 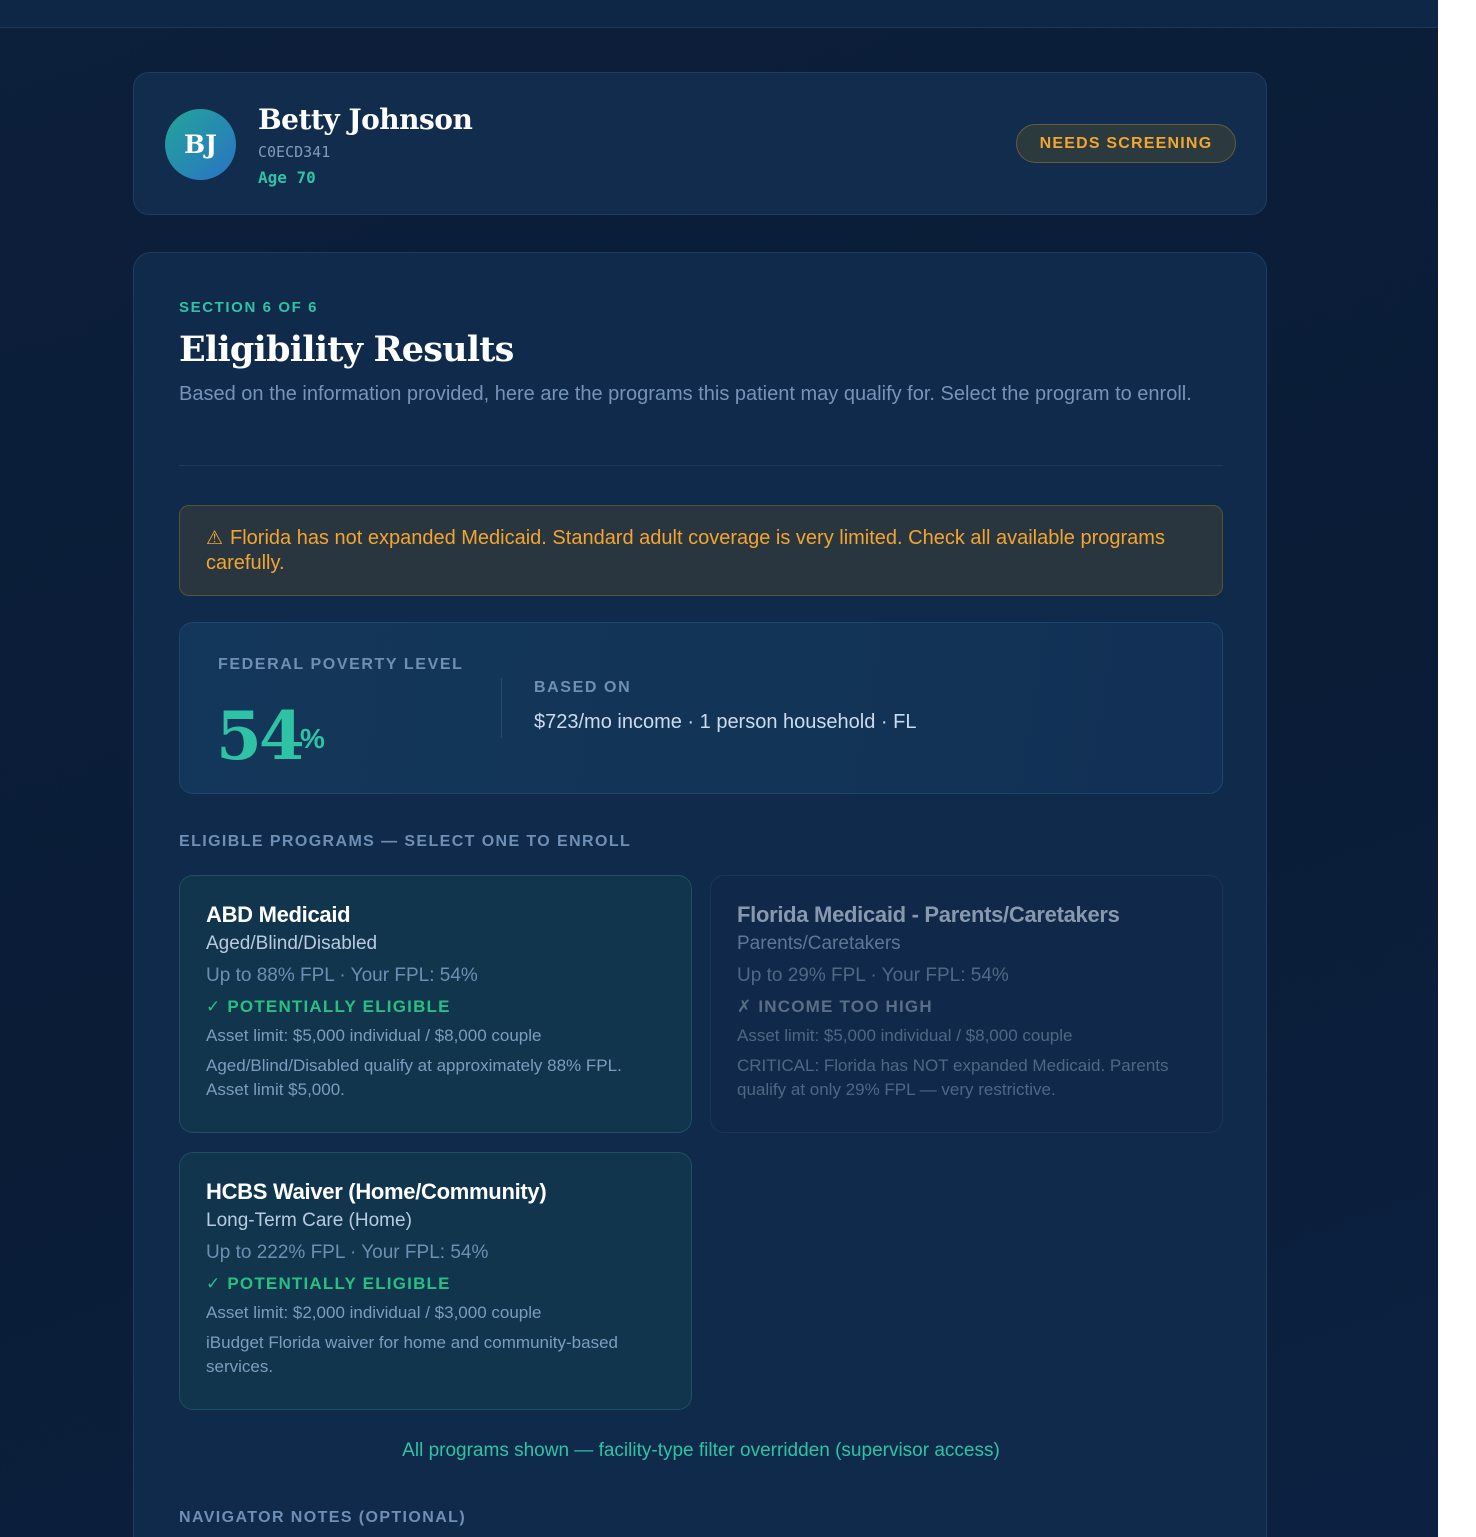 What do you see at coordinates (292, 943) in the screenshot?
I see `program-category: Aged/Blind/Disabled` at bounding box center [292, 943].